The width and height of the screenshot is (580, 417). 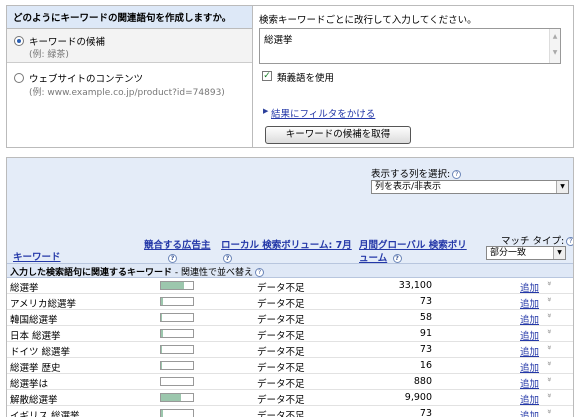 I want to click on global-volume-cell: 33,100, so click(x=415, y=285).